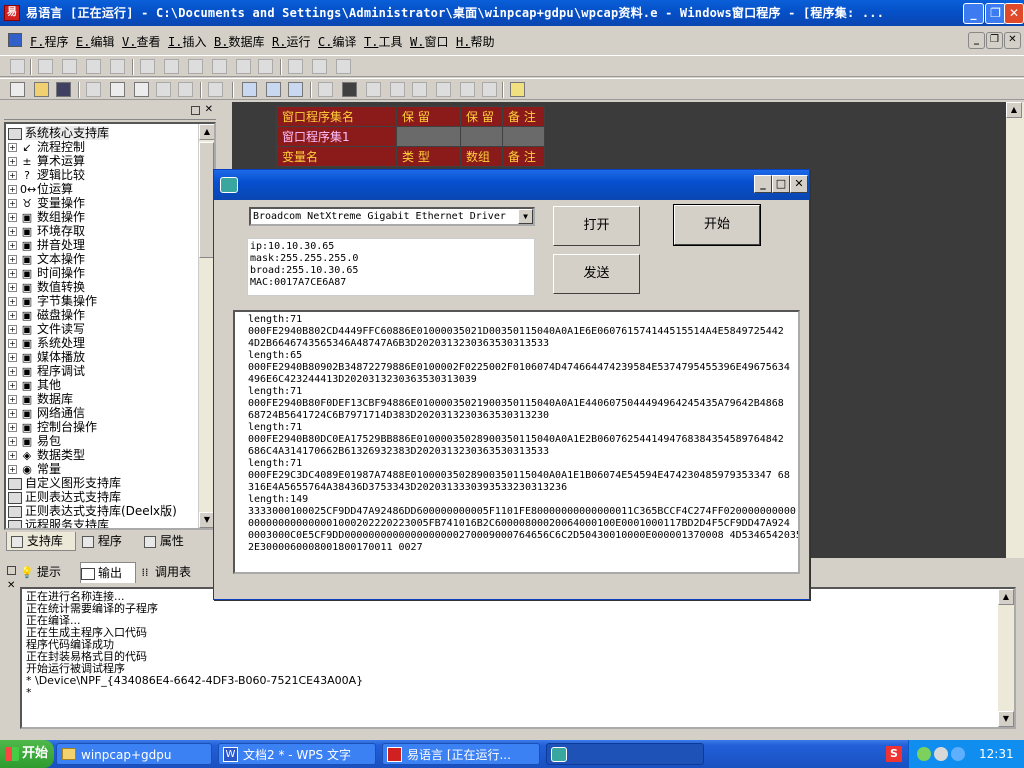 This screenshot has width=1024, height=768. I want to click on paste-icon, so click(141, 89).